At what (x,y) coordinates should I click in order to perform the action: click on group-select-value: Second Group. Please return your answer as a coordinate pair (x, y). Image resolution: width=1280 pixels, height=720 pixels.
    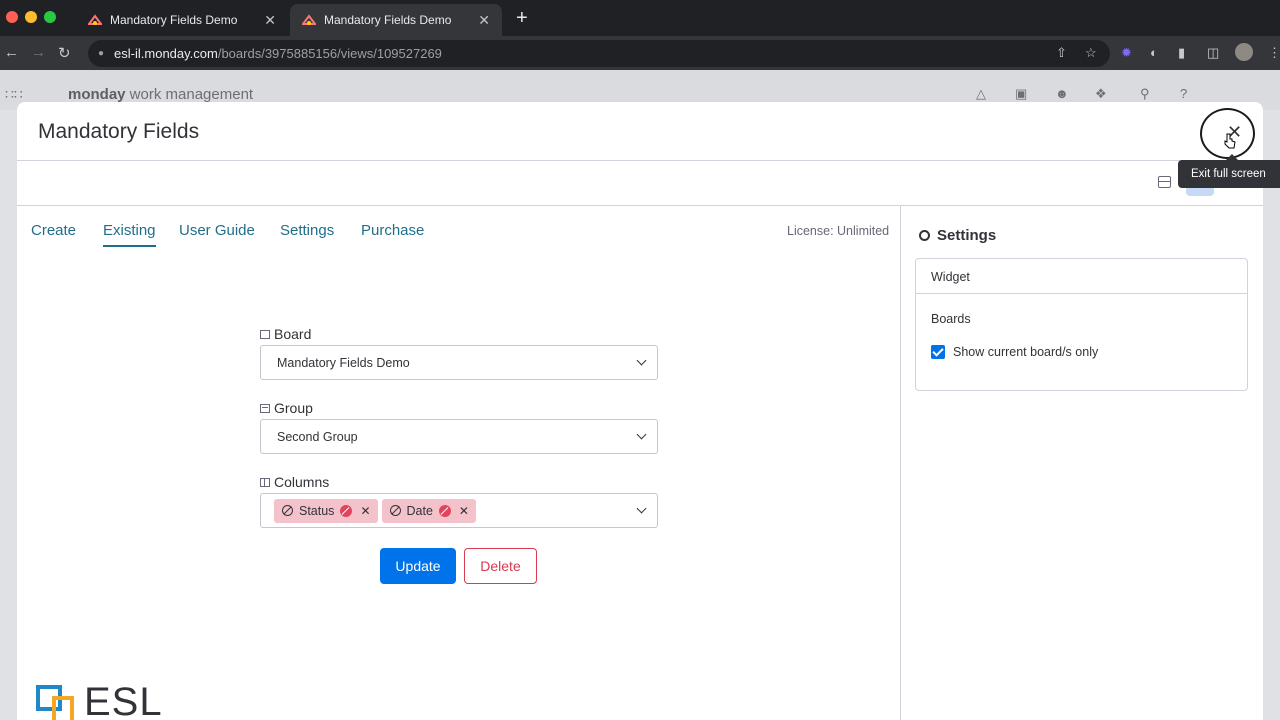
    Looking at the image, I should click on (317, 436).